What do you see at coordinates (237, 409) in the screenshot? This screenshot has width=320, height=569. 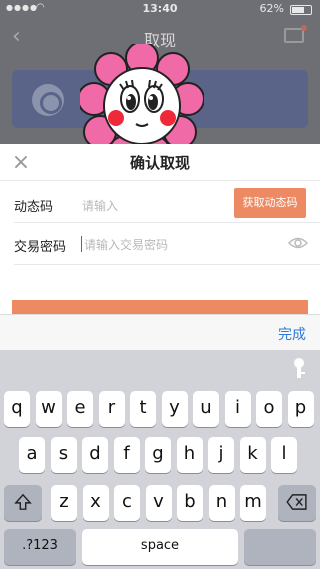 I see `key-i: i` at bounding box center [237, 409].